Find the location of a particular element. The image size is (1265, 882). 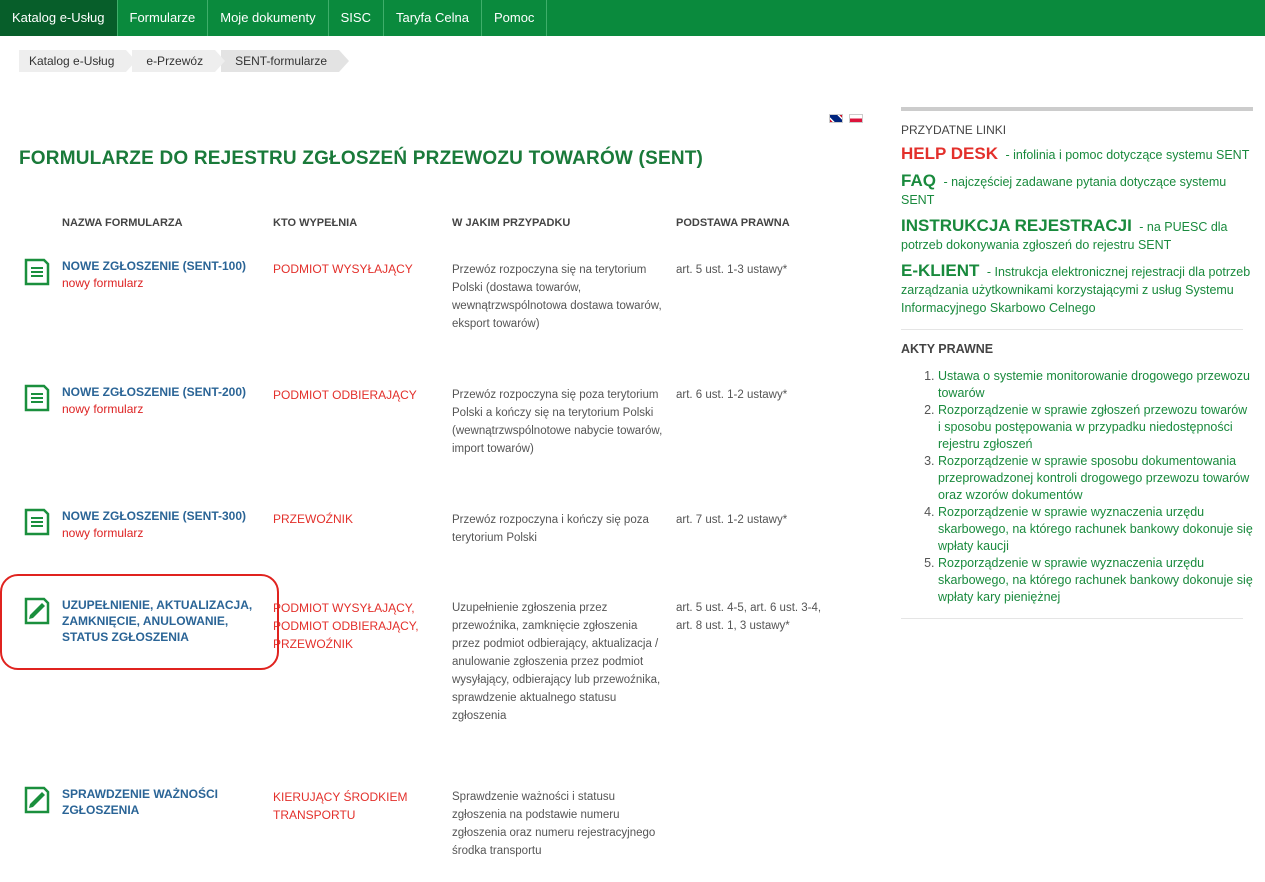

sidebar-divider is located at coordinates (1077, 109).